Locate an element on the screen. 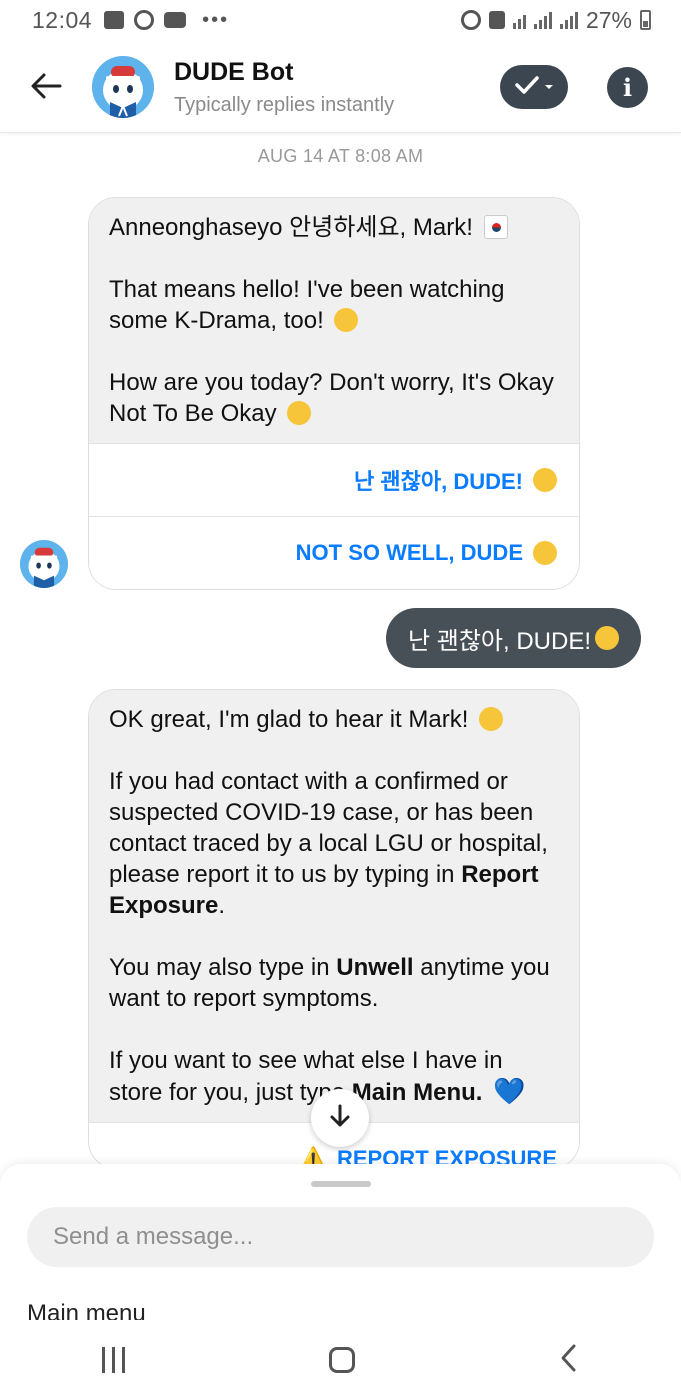 The image size is (681, 1400). chat-title: DUDE Bot is located at coordinates (234, 72).